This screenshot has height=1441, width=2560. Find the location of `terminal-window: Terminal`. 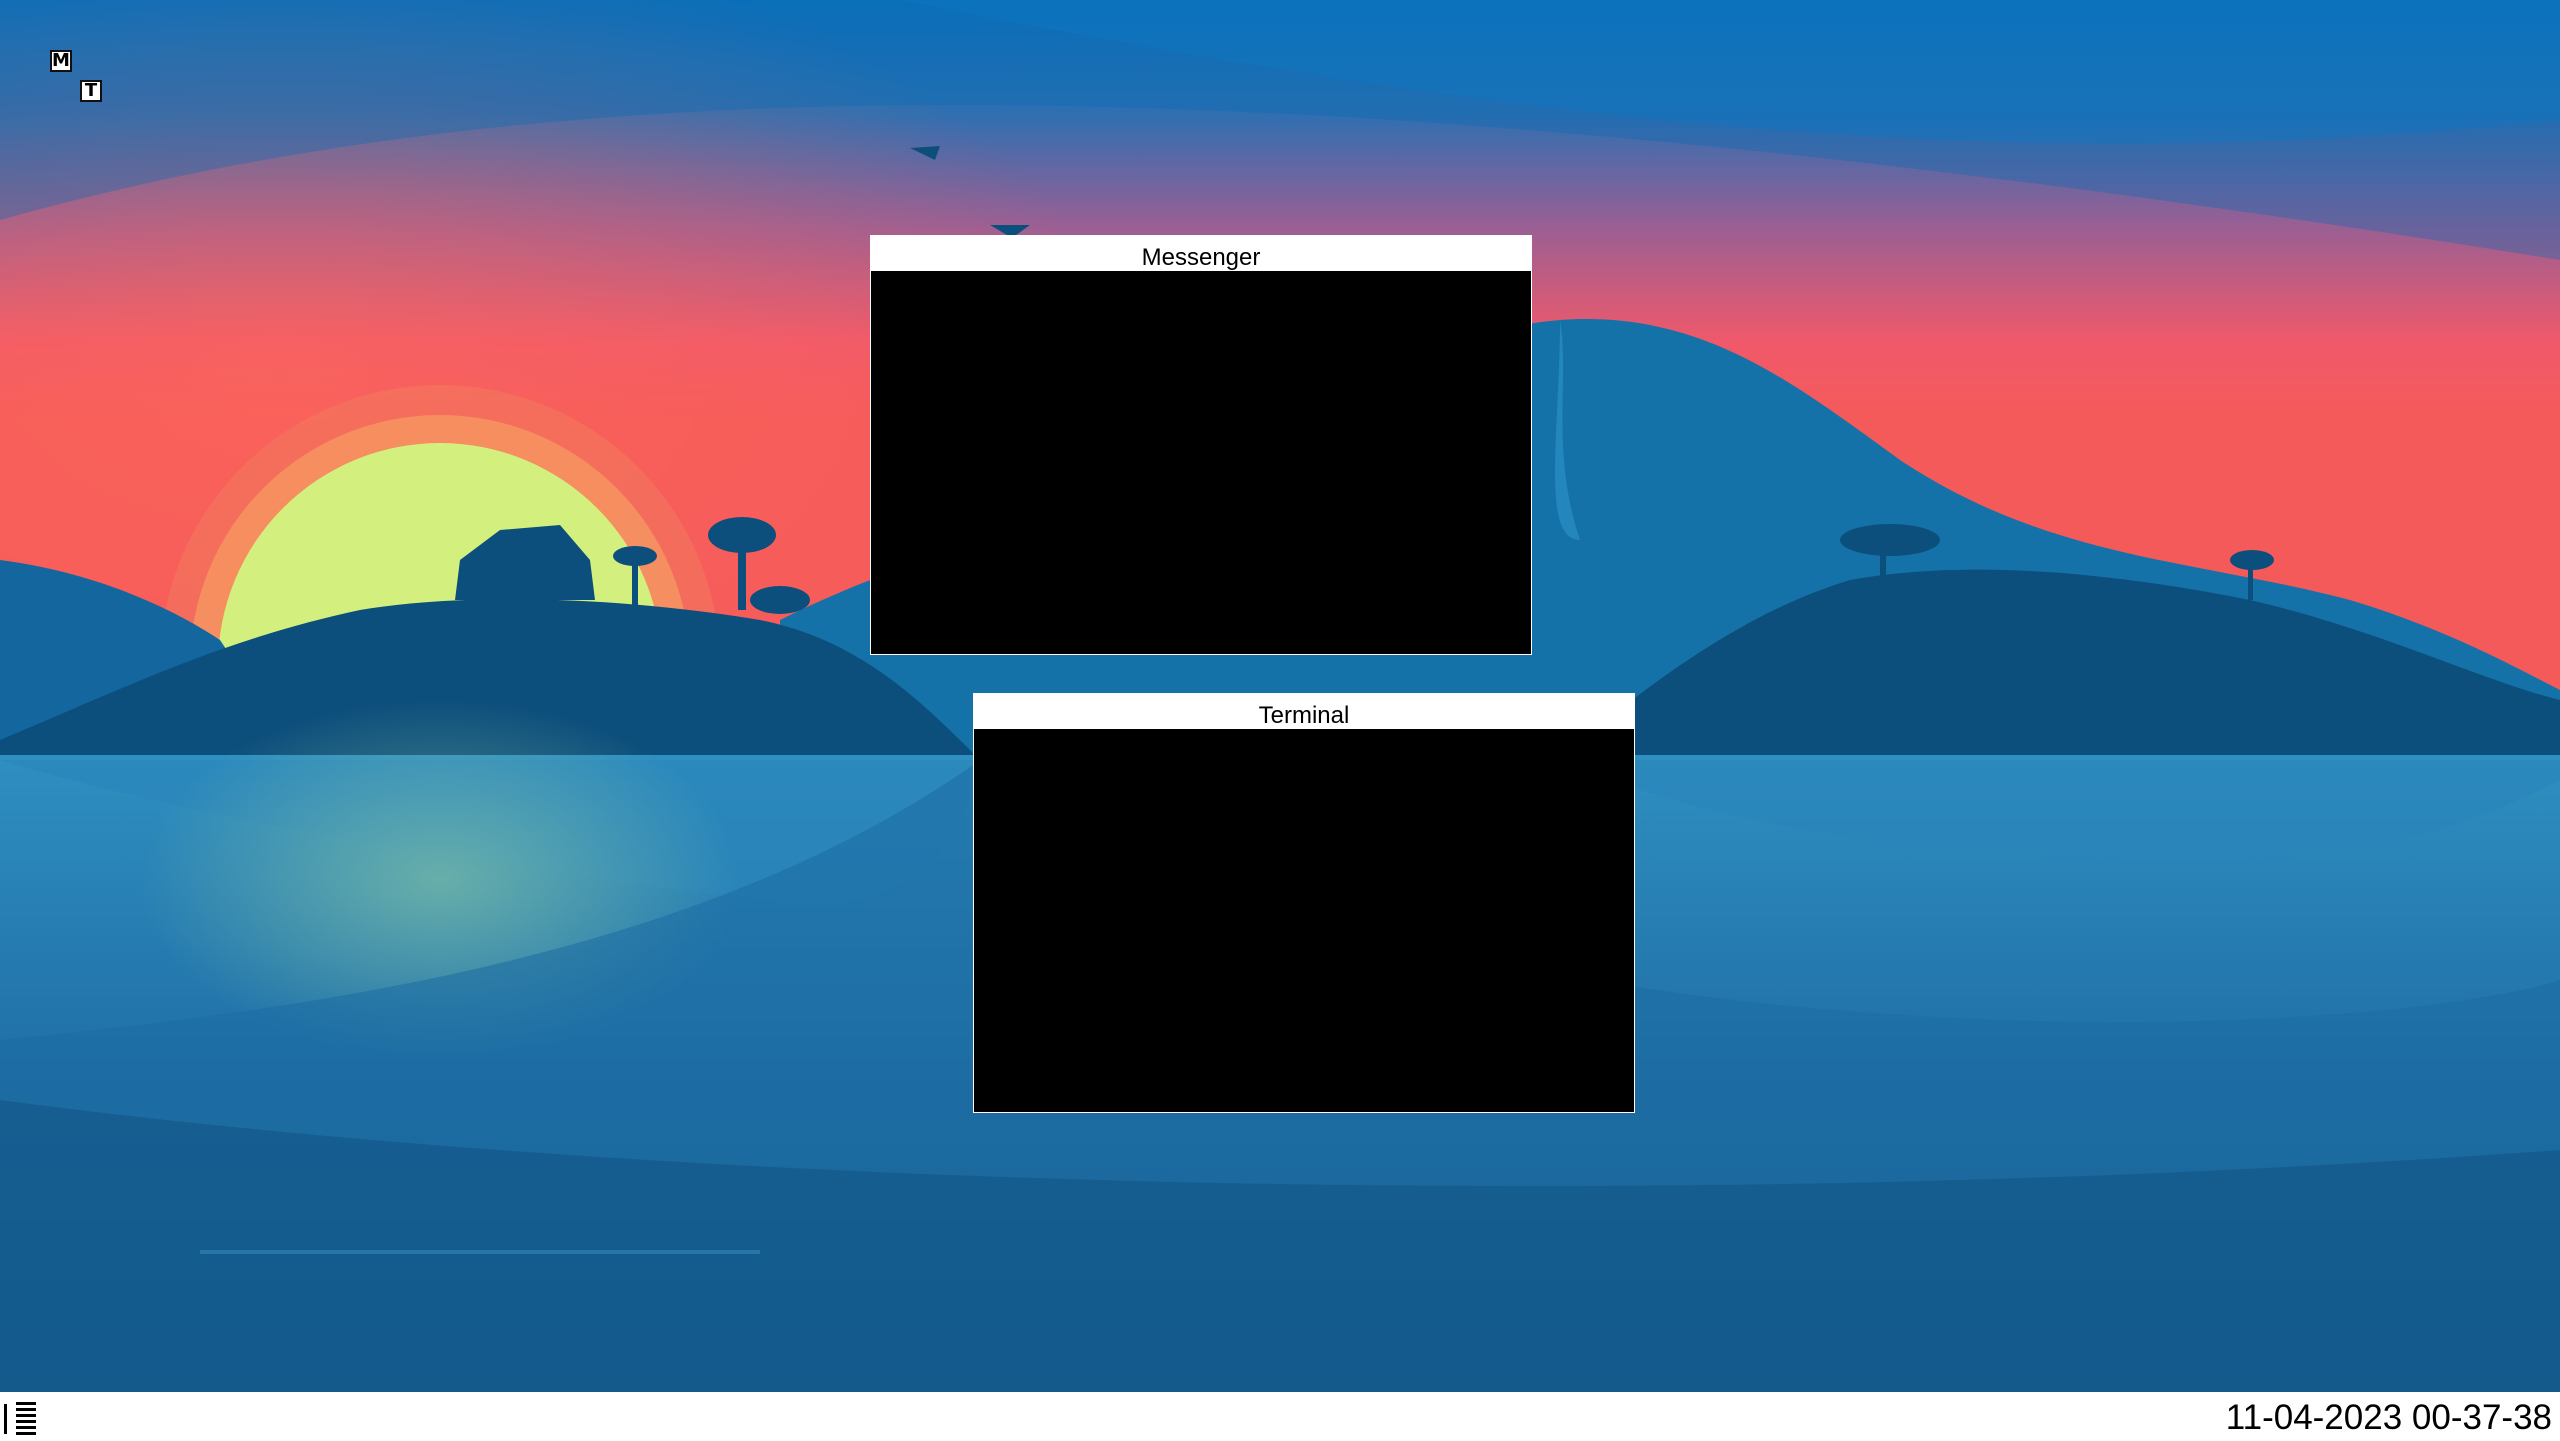

terminal-window: Terminal is located at coordinates (1304, 903).